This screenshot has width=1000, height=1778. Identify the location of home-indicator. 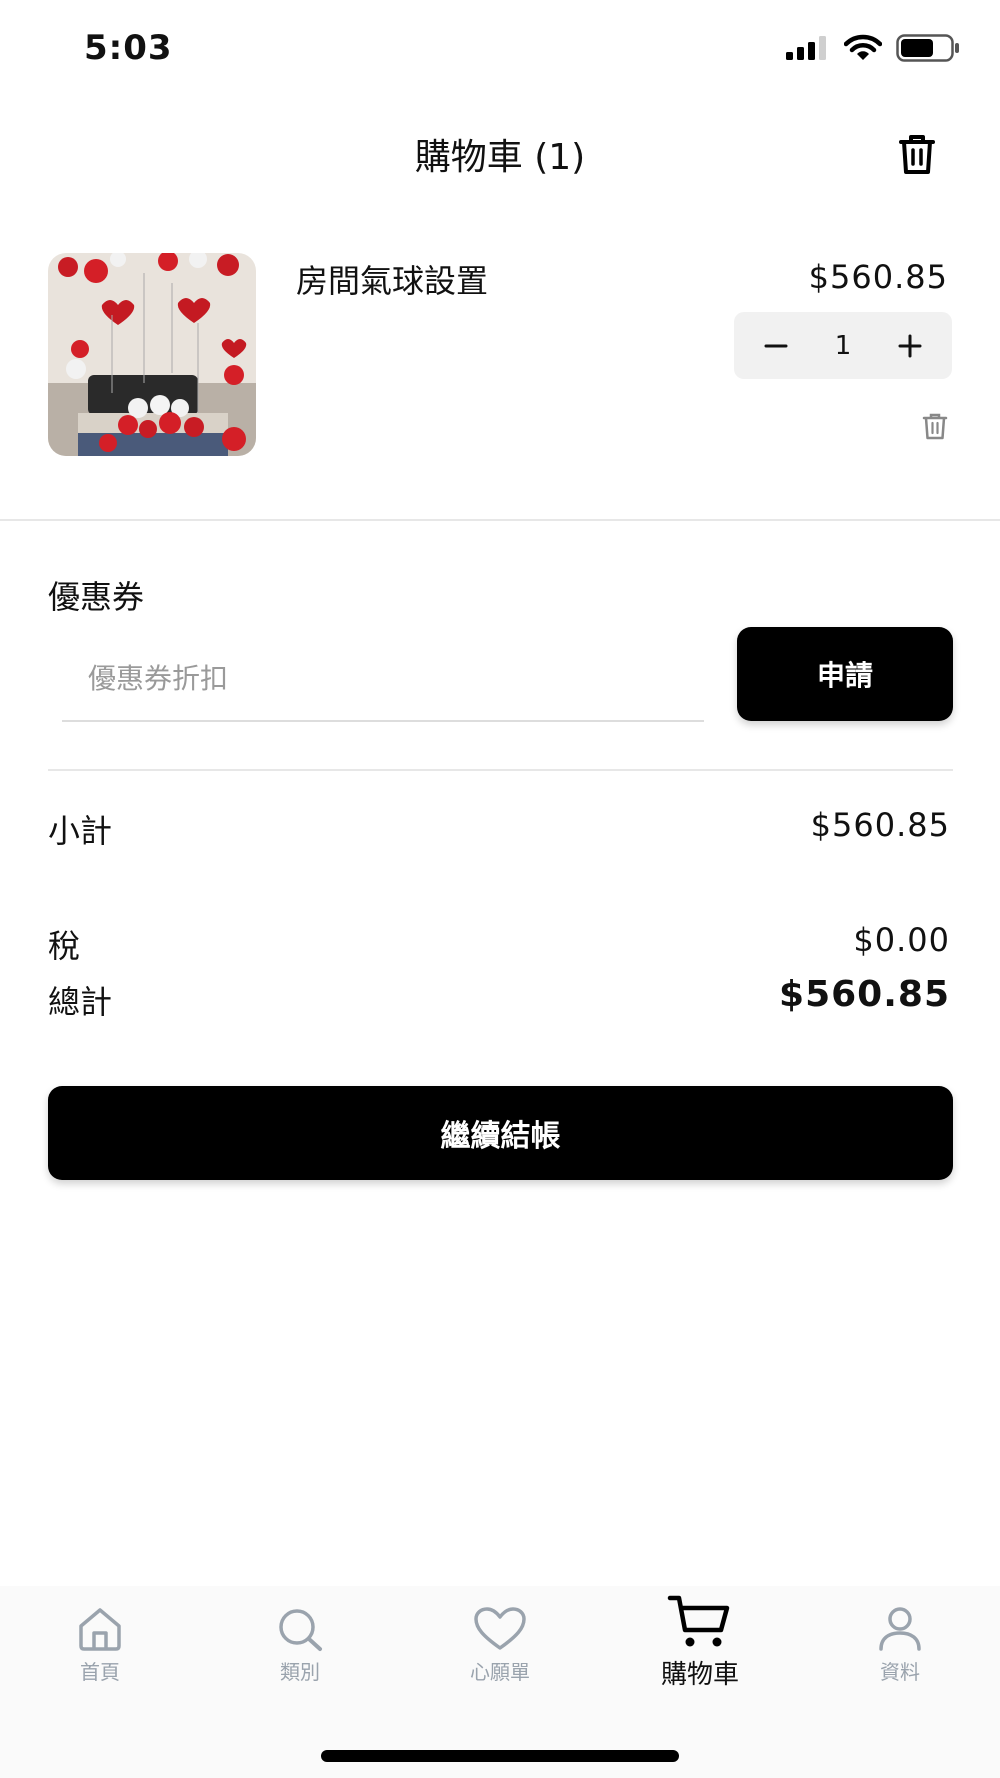
(500, 1756).